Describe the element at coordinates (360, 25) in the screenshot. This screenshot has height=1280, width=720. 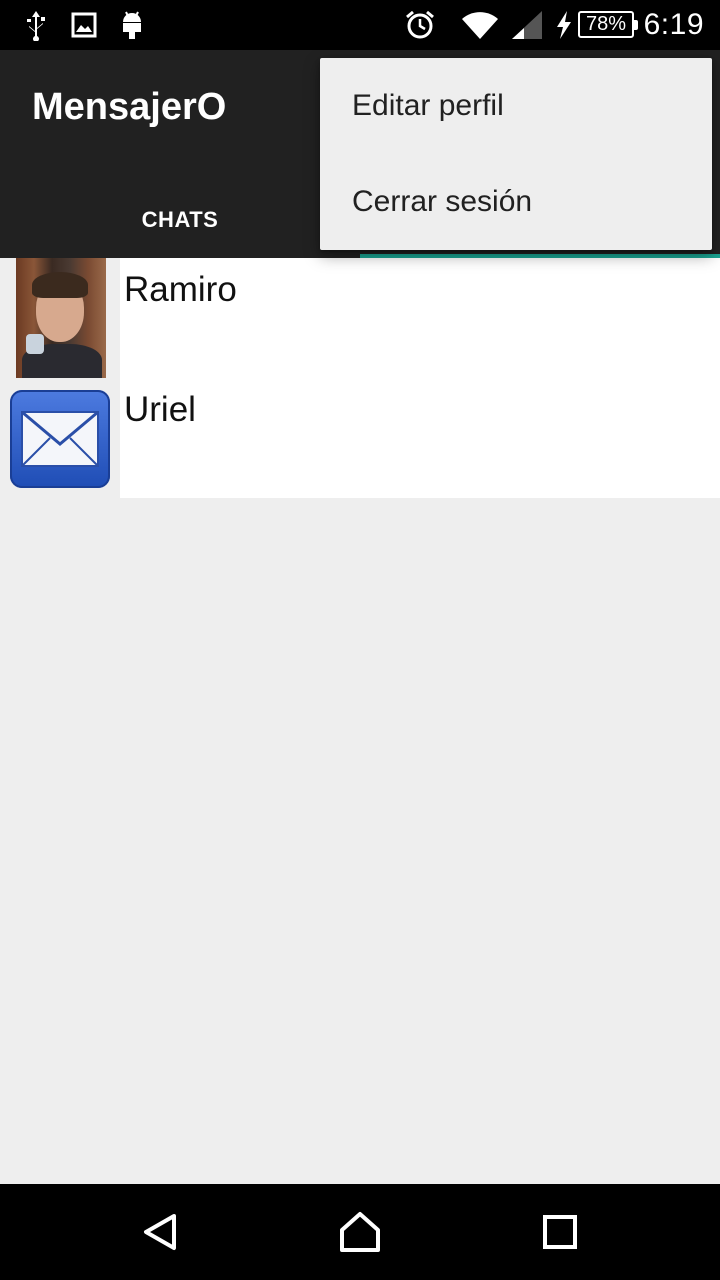
I see `status-bar: 78% 6:19` at that location.